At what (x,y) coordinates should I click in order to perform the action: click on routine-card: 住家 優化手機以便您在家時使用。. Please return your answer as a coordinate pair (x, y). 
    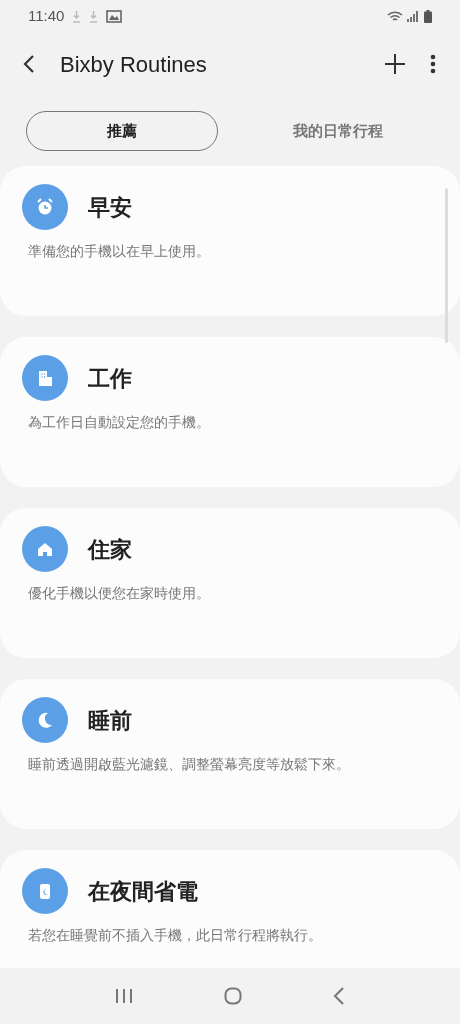
    Looking at the image, I should click on (230, 583).